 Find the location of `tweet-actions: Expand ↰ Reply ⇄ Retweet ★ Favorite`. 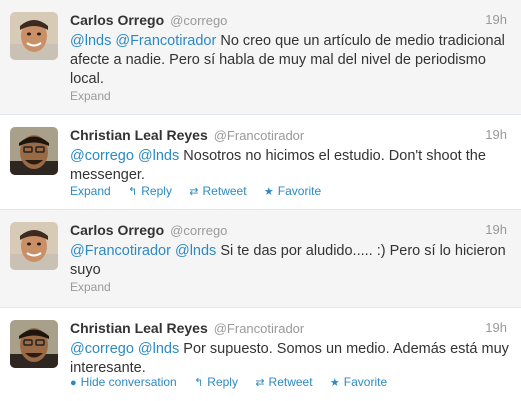

tweet-actions: Expand ↰ Reply ⇄ Retweet ★ Favorite is located at coordinates (202, 192).